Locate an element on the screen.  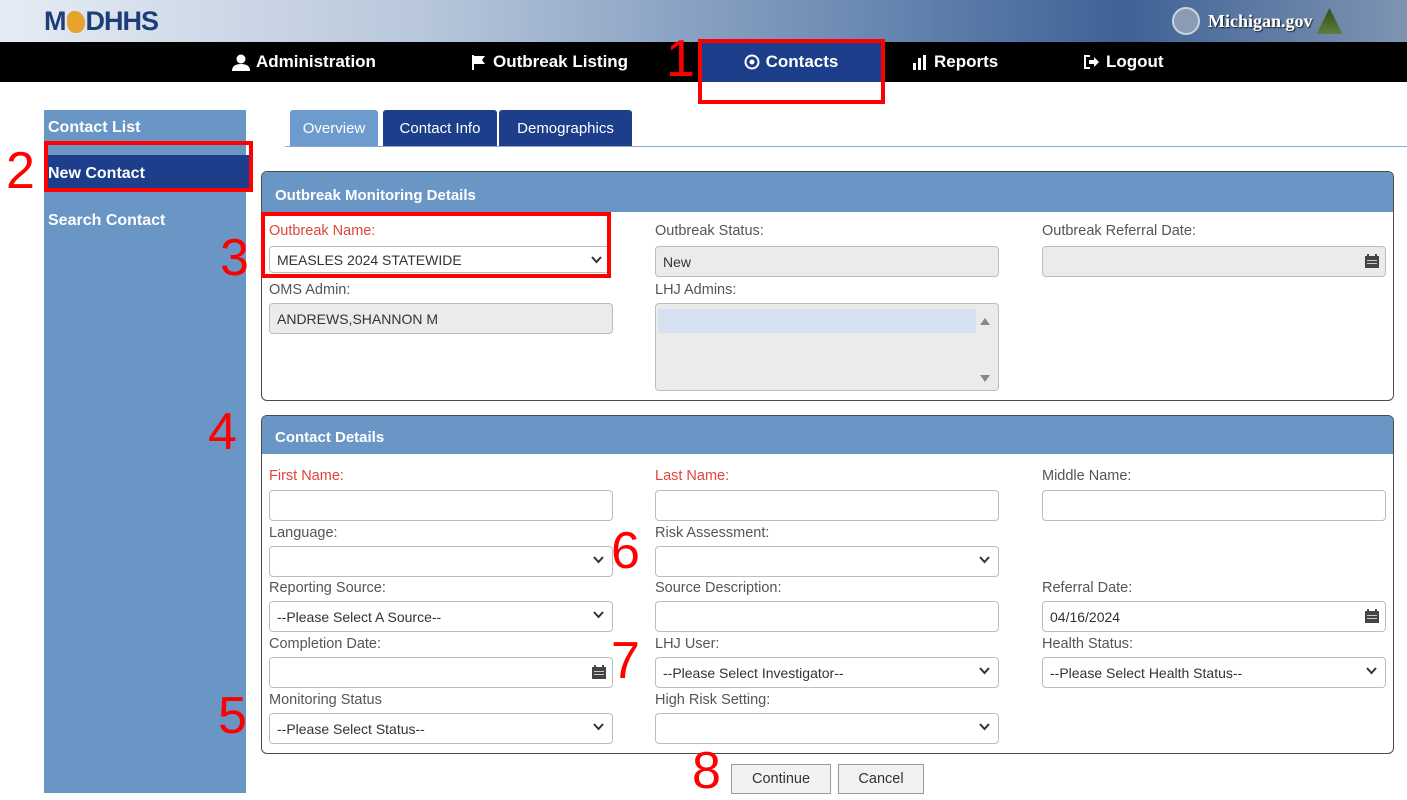
monitoring-status-select: --Please Select Status-- is located at coordinates (441, 728).